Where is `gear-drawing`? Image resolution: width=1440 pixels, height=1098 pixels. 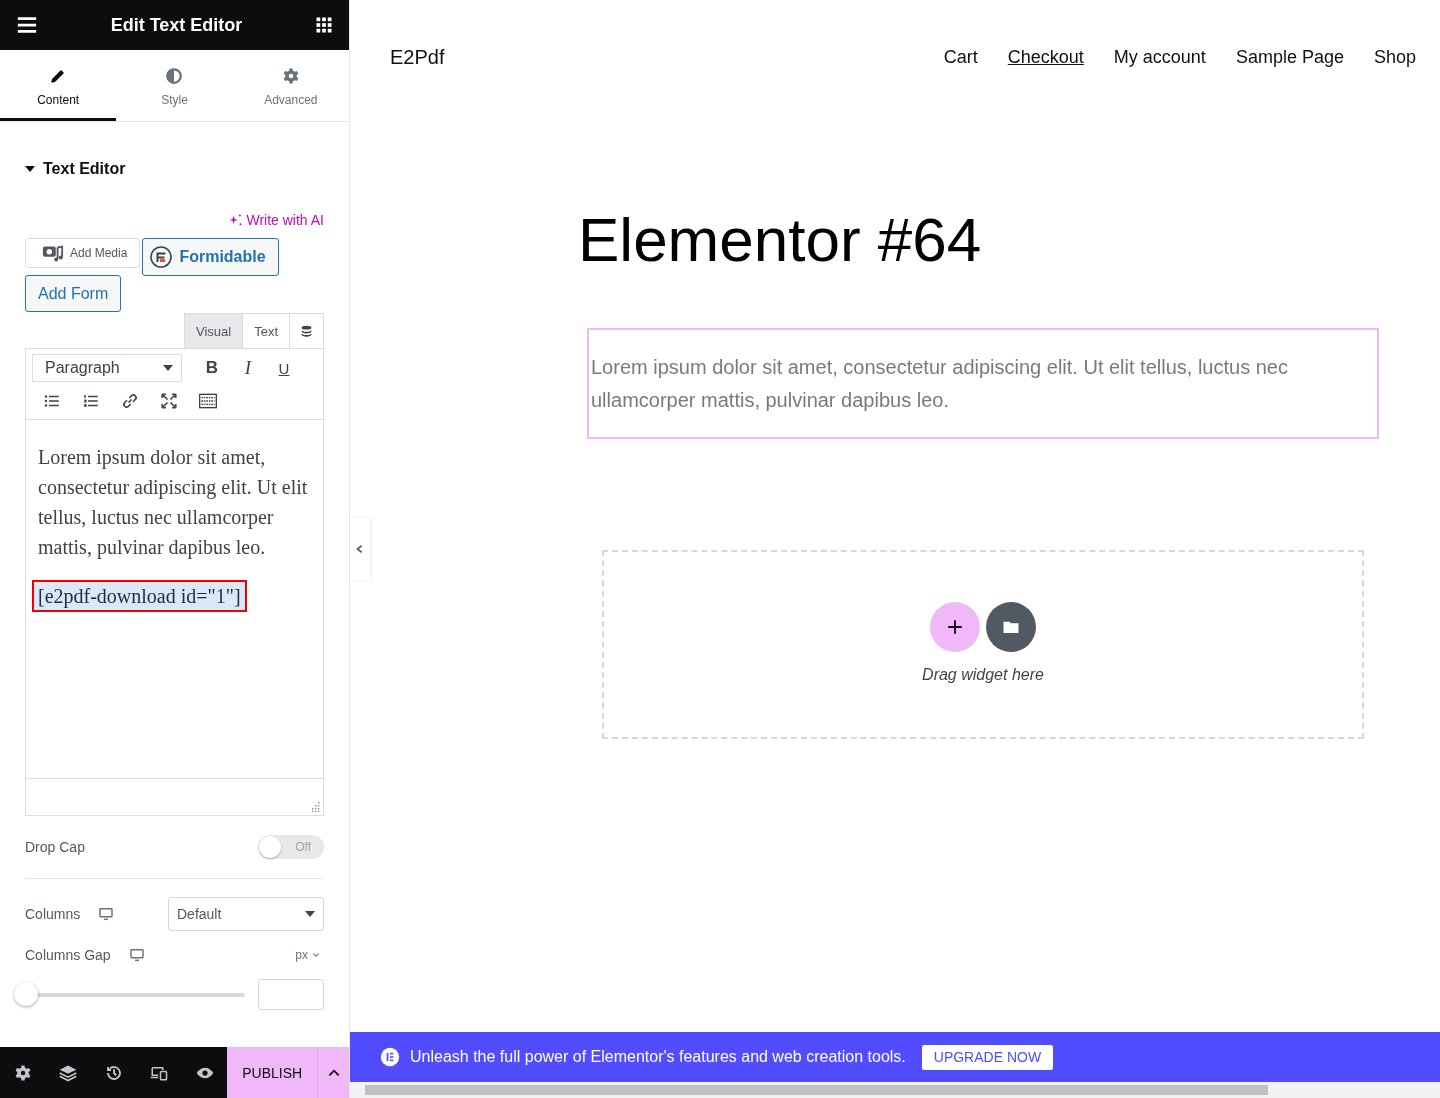 gear-drawing is located at coordinates (22, 1072).